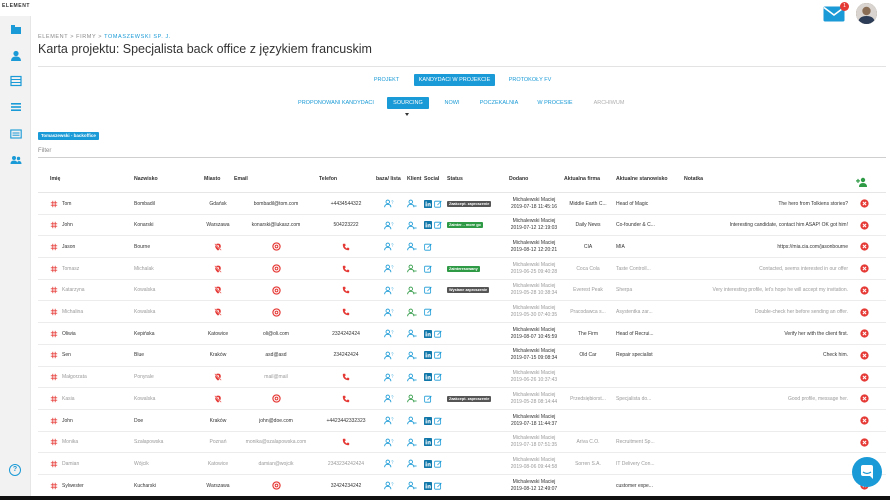 The width and height of the screenshot is (890, 500). What do you see at coordinates (15, 80) in the screenshot?
I see `list-icon` at bounding box center [15, 80].